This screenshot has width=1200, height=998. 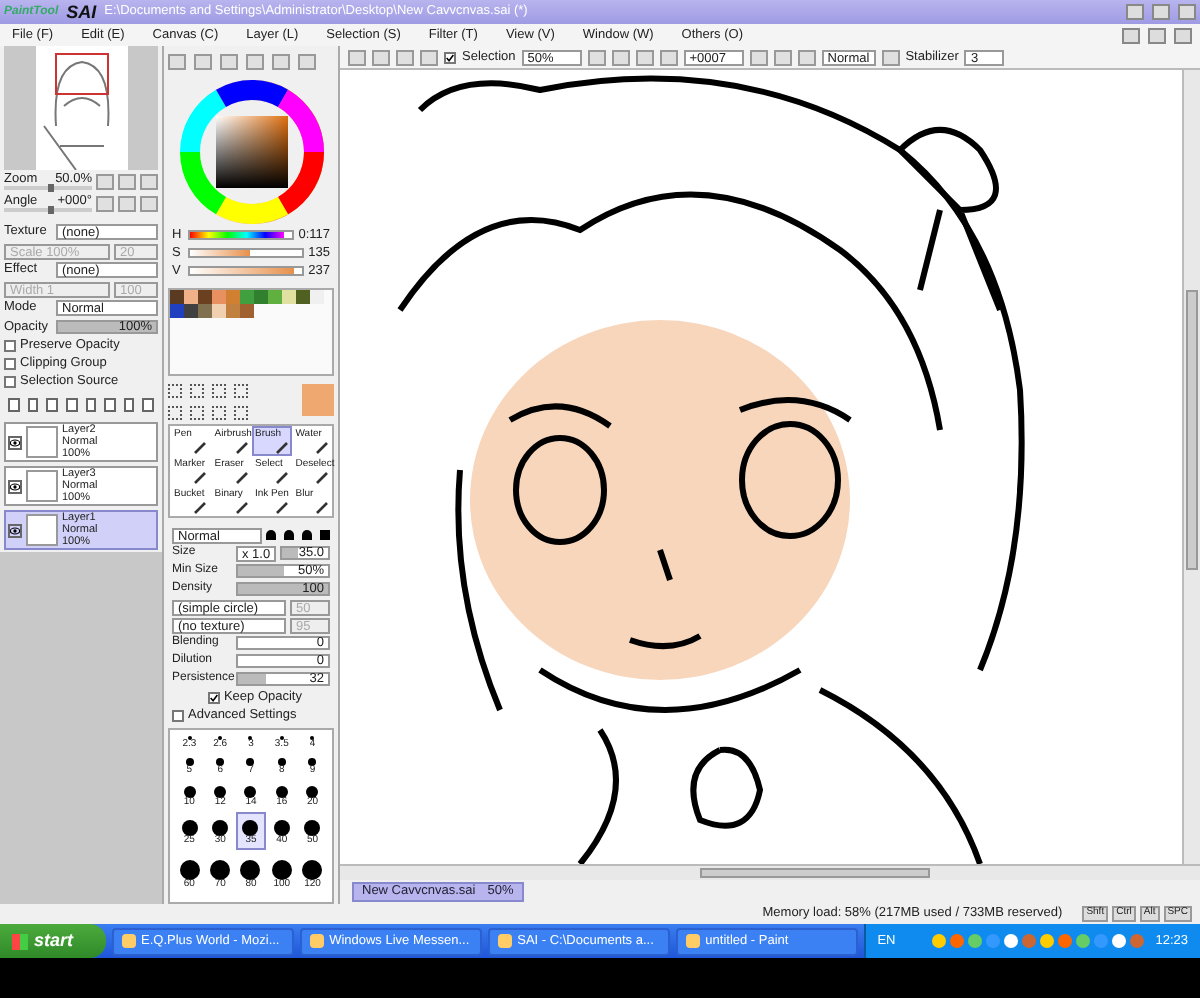 What do you see at coordinates (81, 12) in the screenshot?
I see `logo-text: SAI` at bounding box center [81, 12].